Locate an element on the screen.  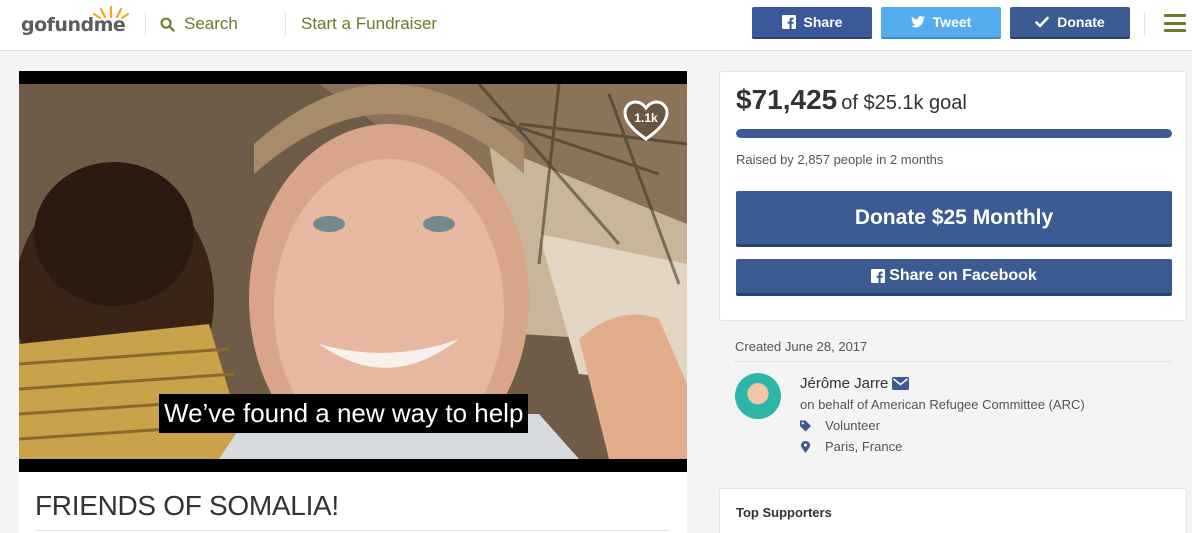
search-icon is located at coordinates (167, 24).